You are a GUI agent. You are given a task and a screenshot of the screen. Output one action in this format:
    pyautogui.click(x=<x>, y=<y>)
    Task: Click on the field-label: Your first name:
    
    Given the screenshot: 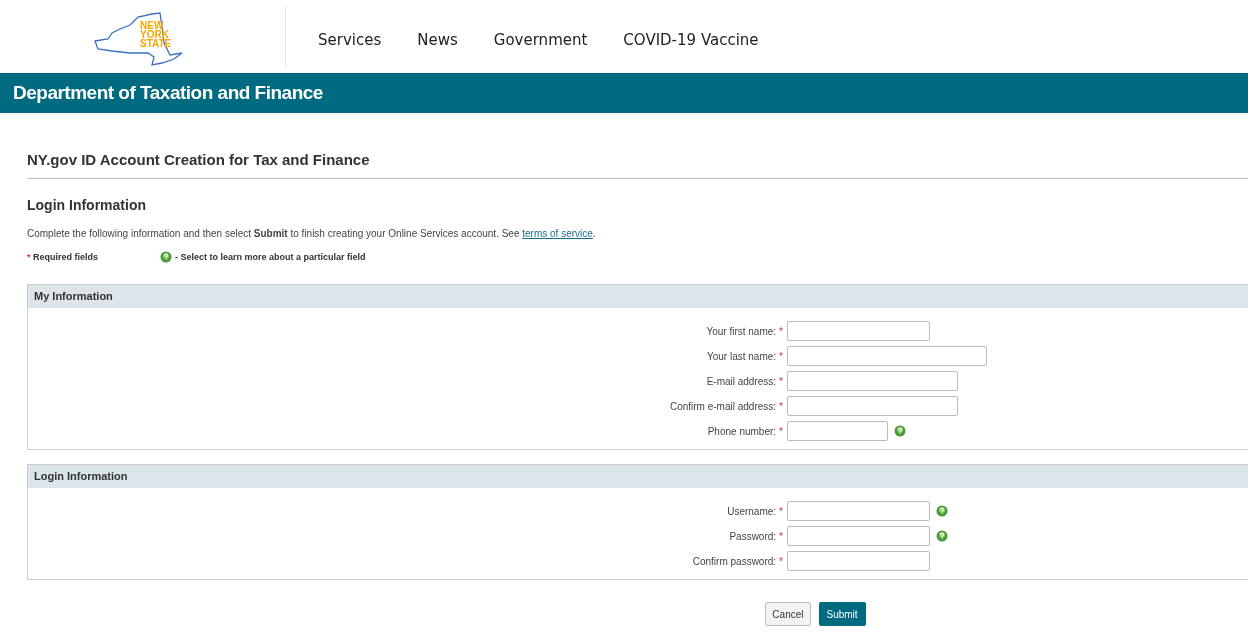 What is the action you would take?
    pyautogui.click(x=741, y=331)
    